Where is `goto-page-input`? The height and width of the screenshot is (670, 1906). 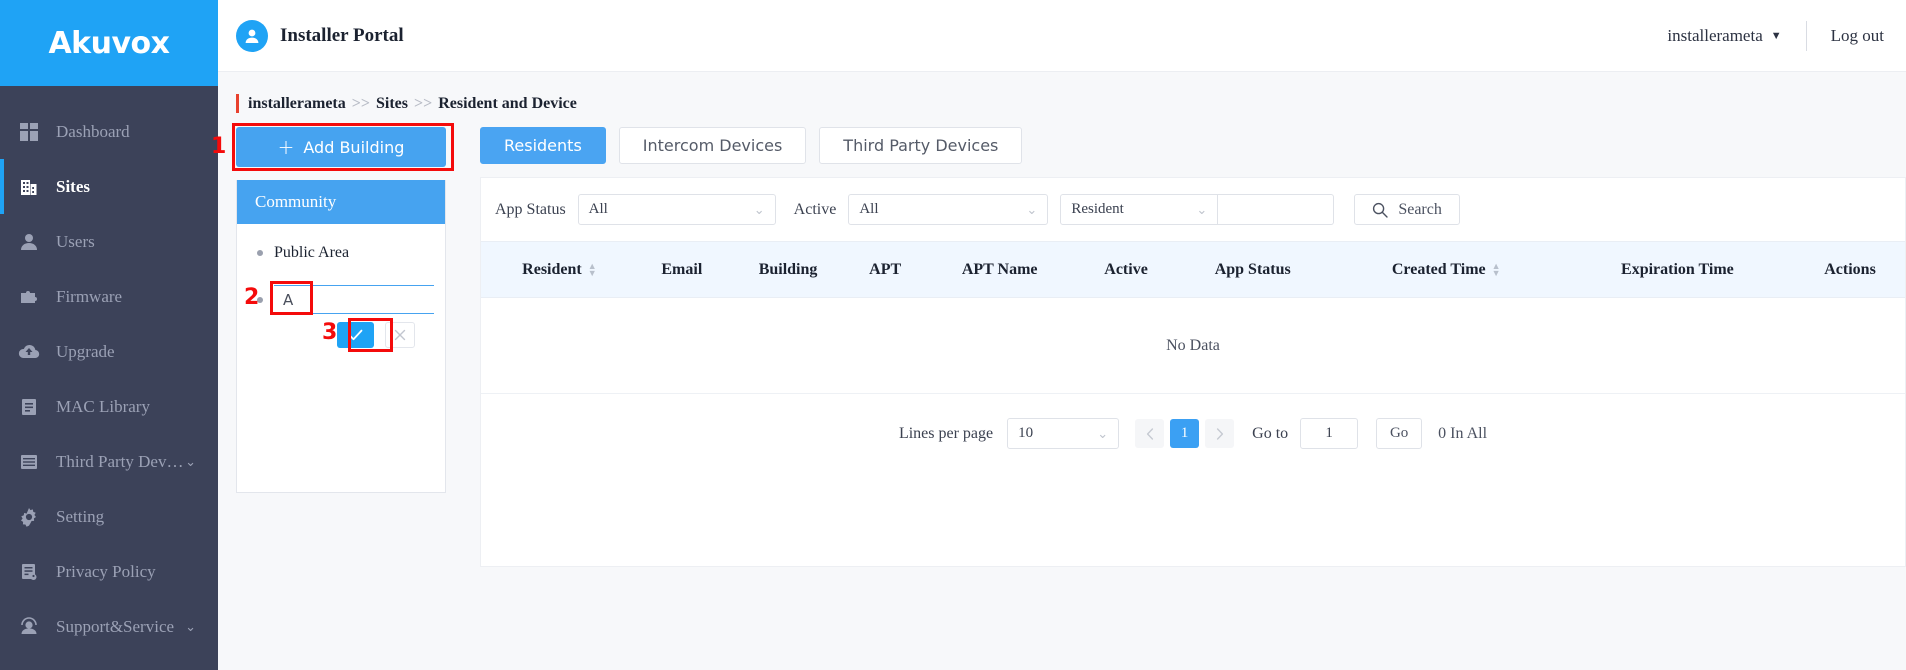 goto-page-input is located at coordinates (1329, 433).